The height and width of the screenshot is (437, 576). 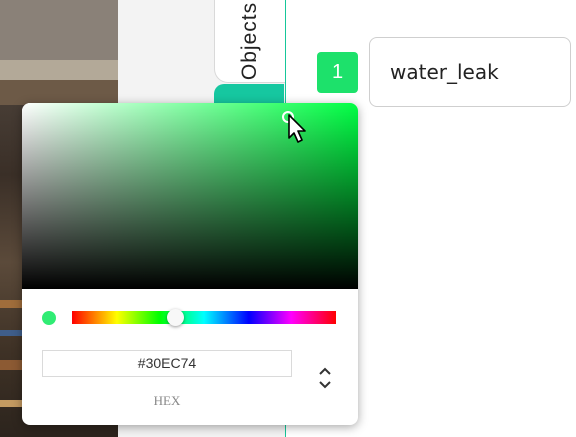 What do you see at coordinates (337, 72) in the screenshot?
I see `label-index-badge: 1` at bounding box center [337, 72].